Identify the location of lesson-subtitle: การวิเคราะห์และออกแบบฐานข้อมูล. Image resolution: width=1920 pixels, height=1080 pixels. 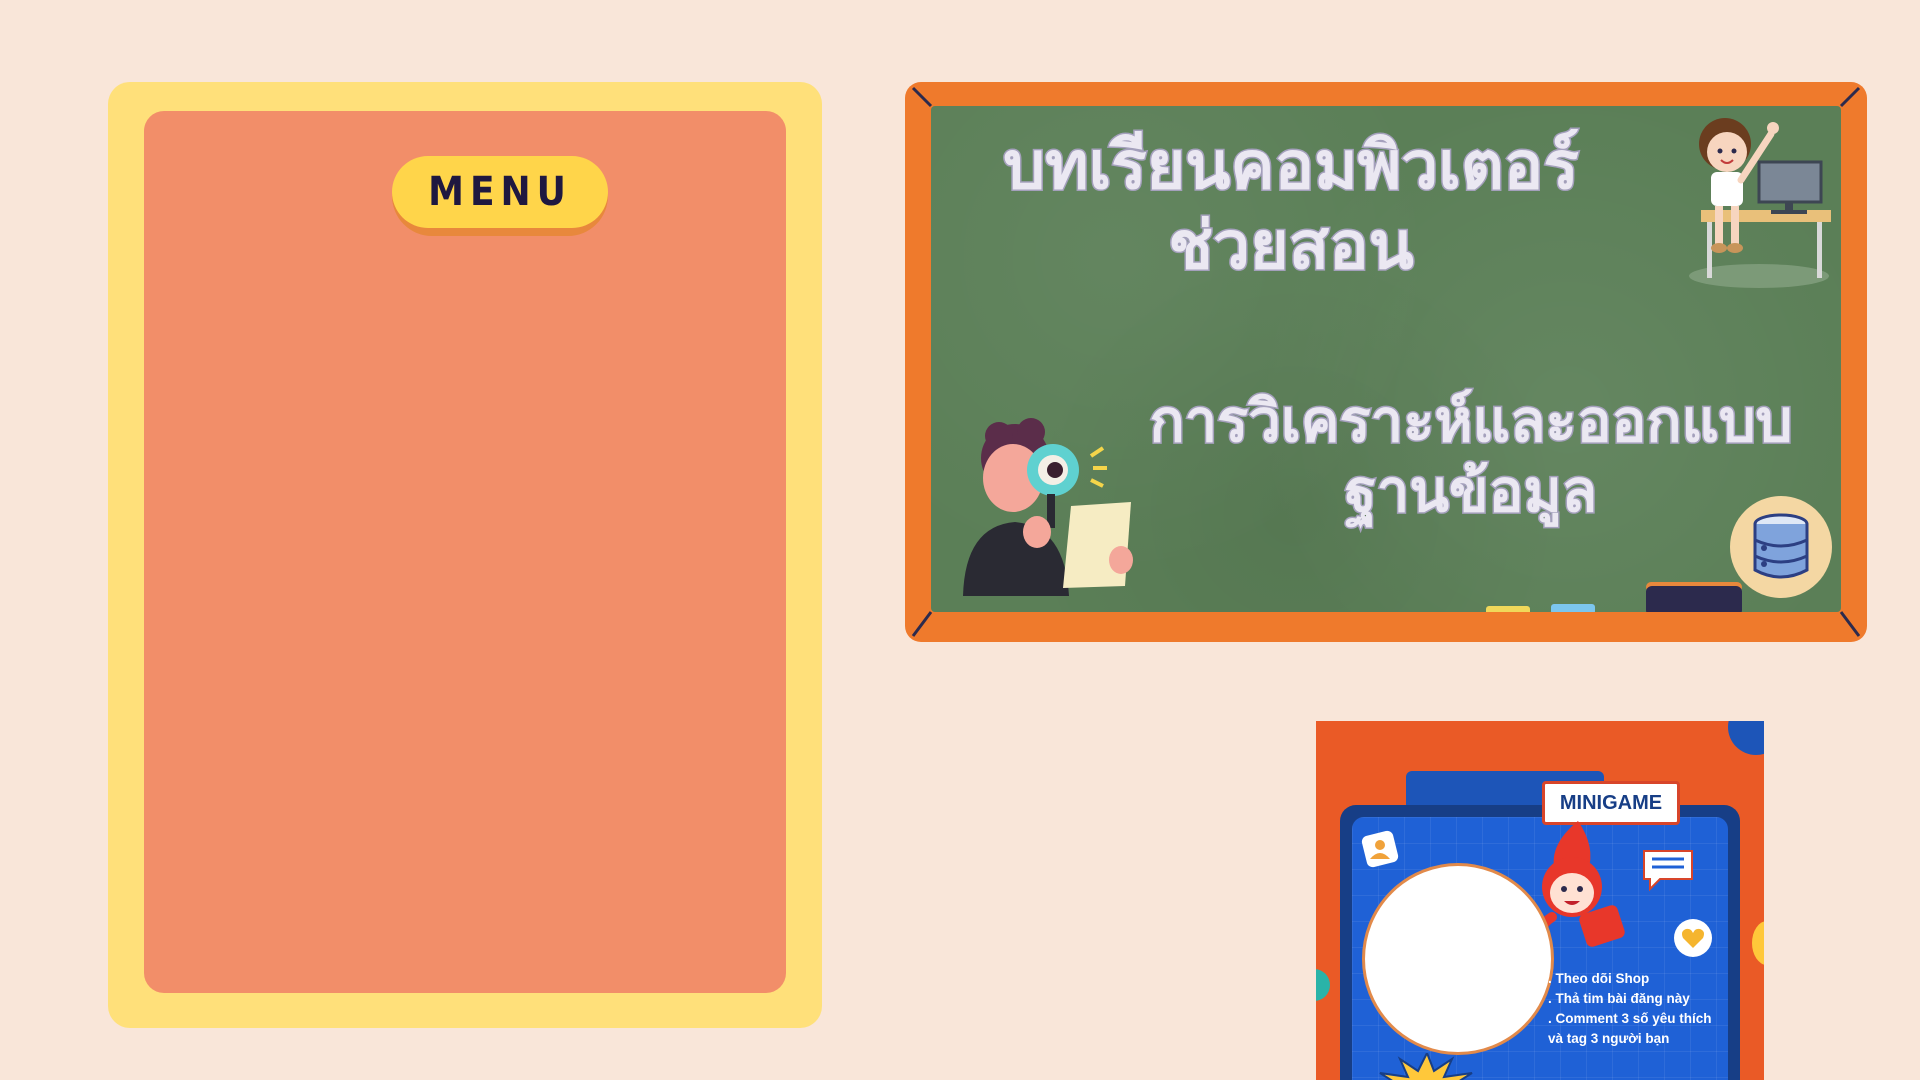
(1471, 456).